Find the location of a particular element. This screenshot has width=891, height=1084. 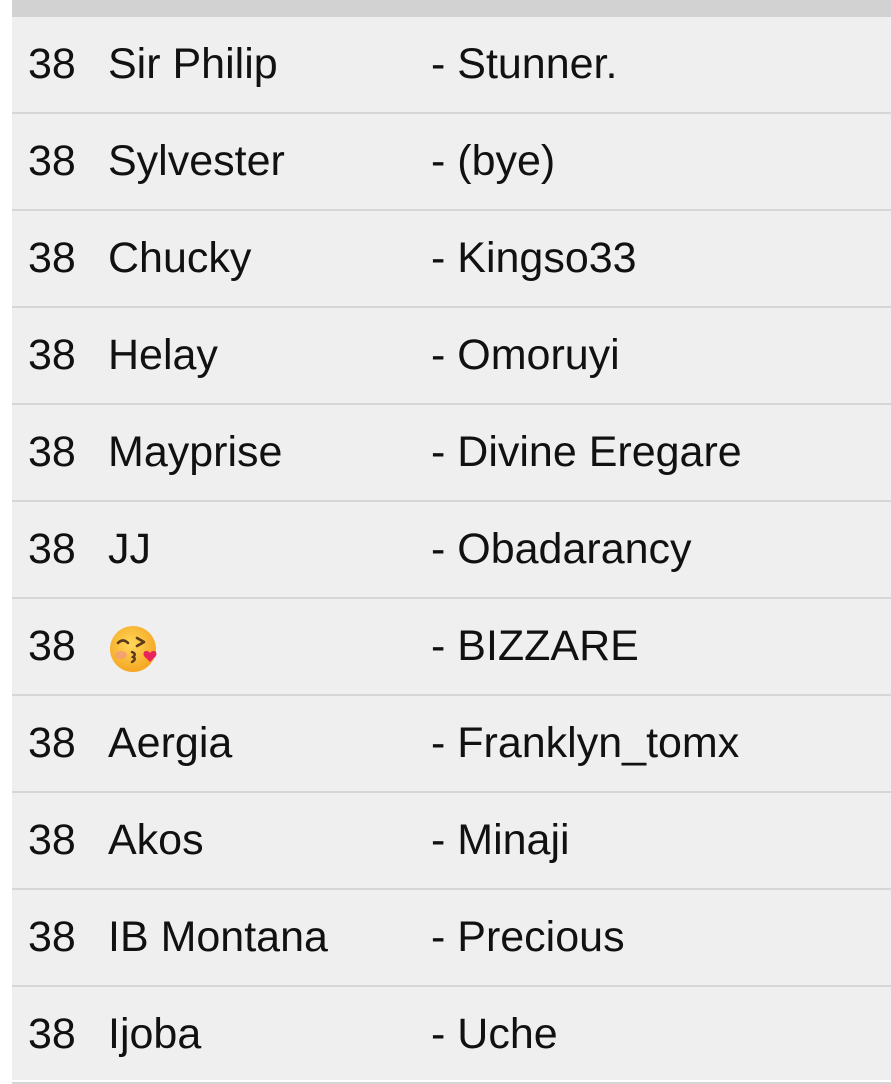

list-item: 38 Sylvester - (bye) is located at coordinates (451, 162).